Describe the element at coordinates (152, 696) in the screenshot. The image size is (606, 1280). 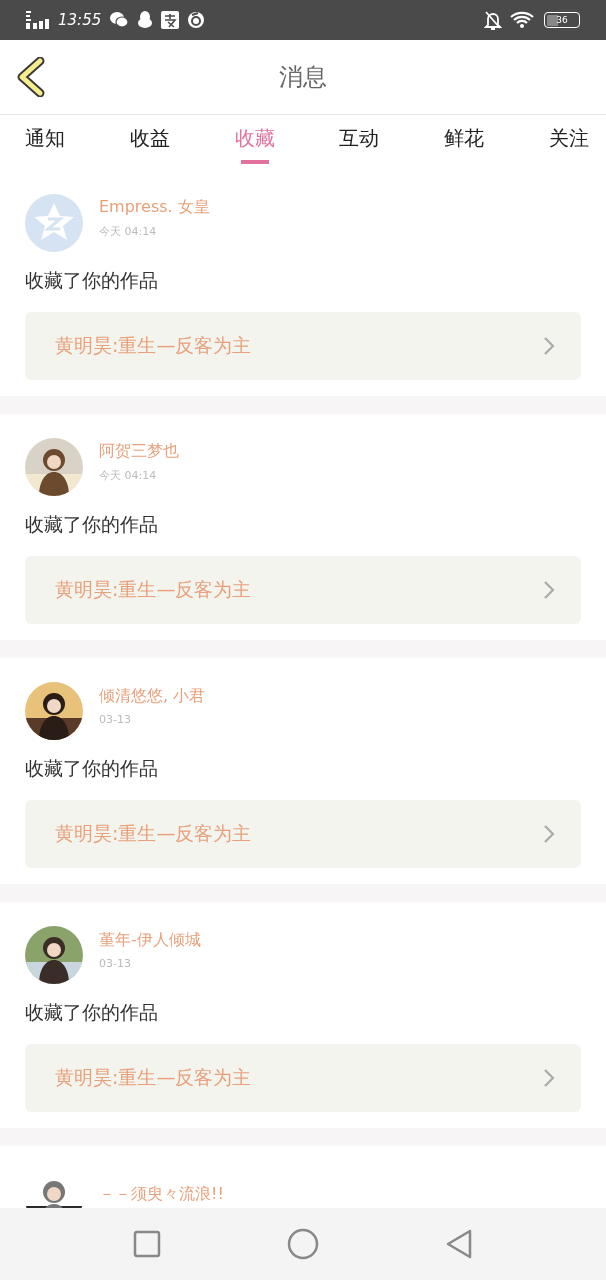
I see `user-name: 倾清悠悠, 小君` at that location.